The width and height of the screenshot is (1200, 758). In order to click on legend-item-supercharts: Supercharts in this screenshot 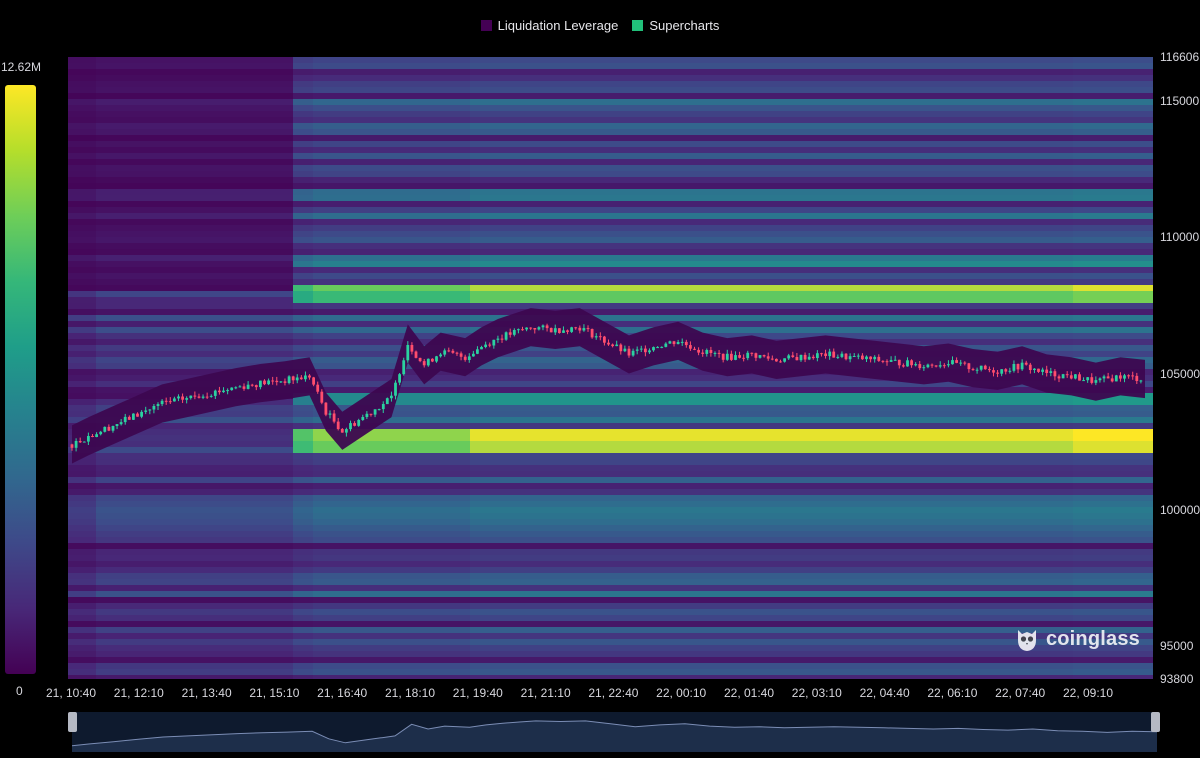, I will do `click(675, 25)`.